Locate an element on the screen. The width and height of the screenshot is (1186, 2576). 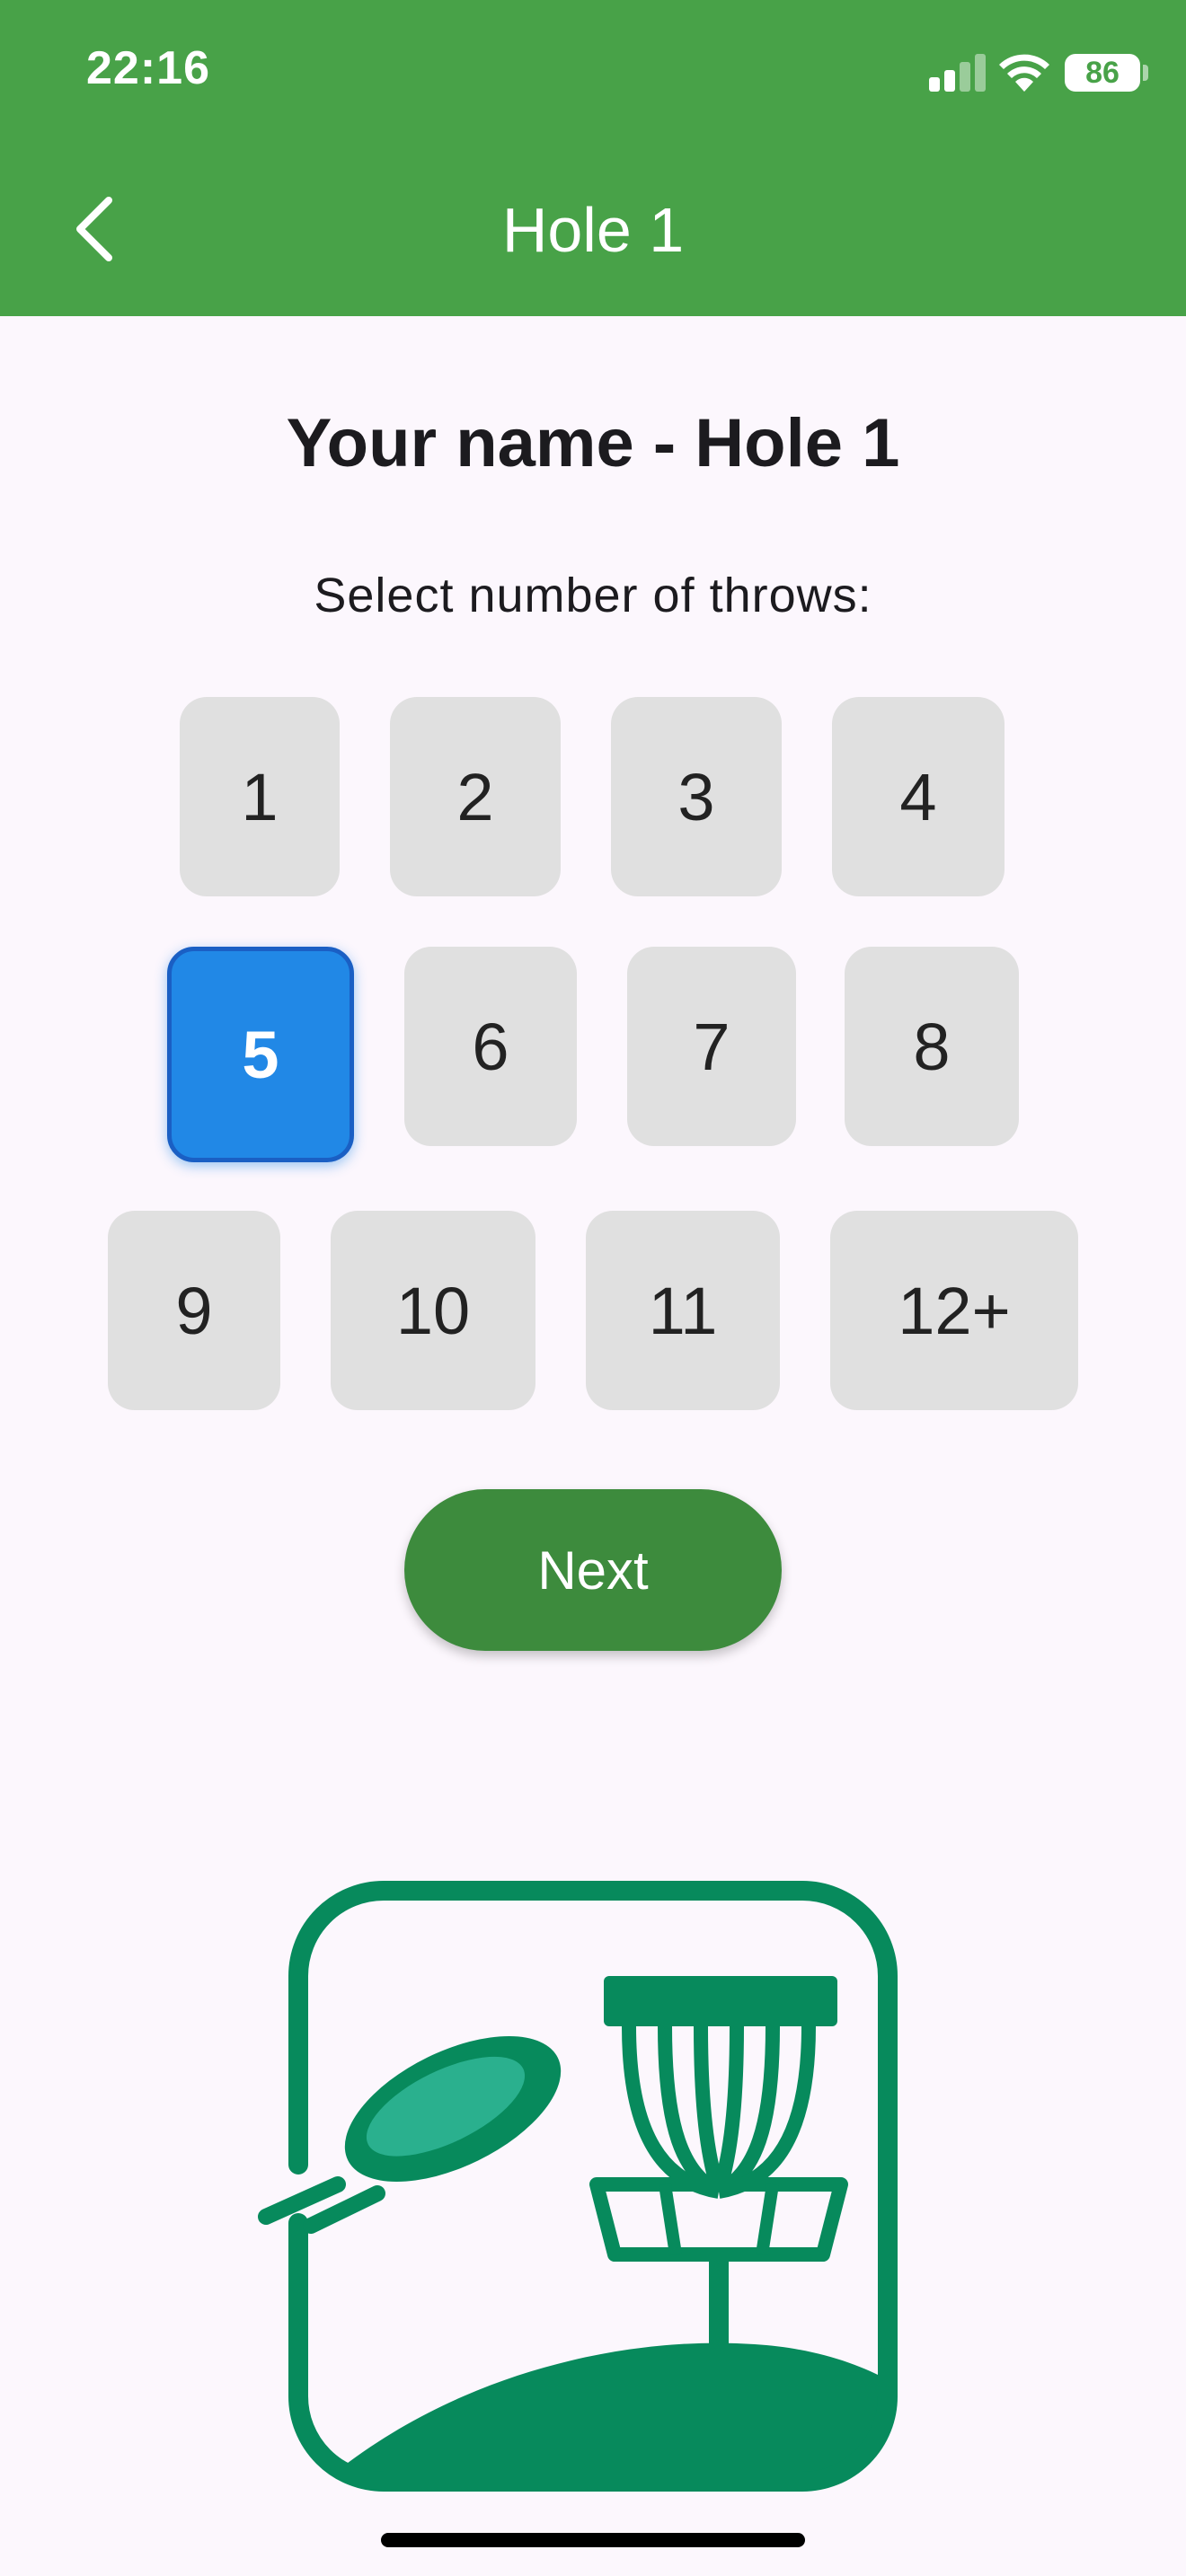
throw-option-2: 2 is located at coordinates (475, 796).